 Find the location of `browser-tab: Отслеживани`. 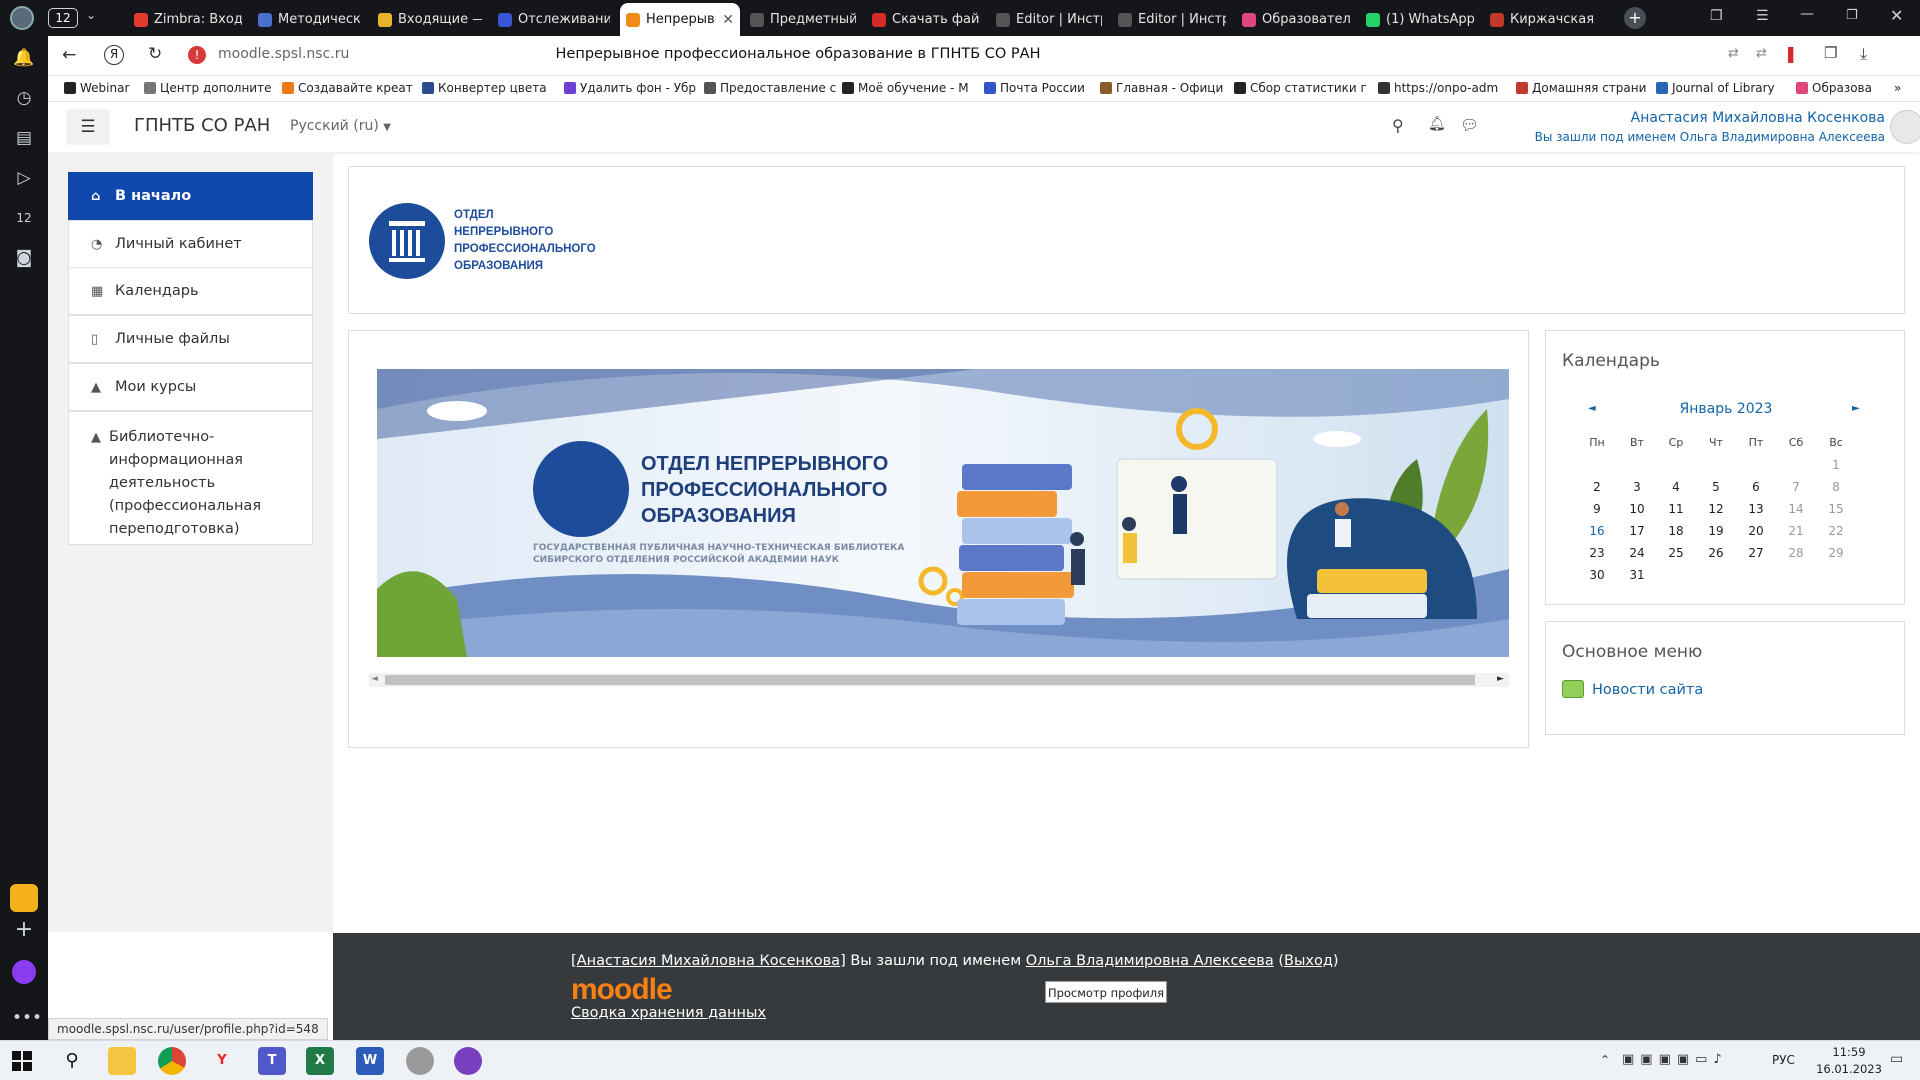

browser-tab: Отслеживани is located at coordinates (554, 19).